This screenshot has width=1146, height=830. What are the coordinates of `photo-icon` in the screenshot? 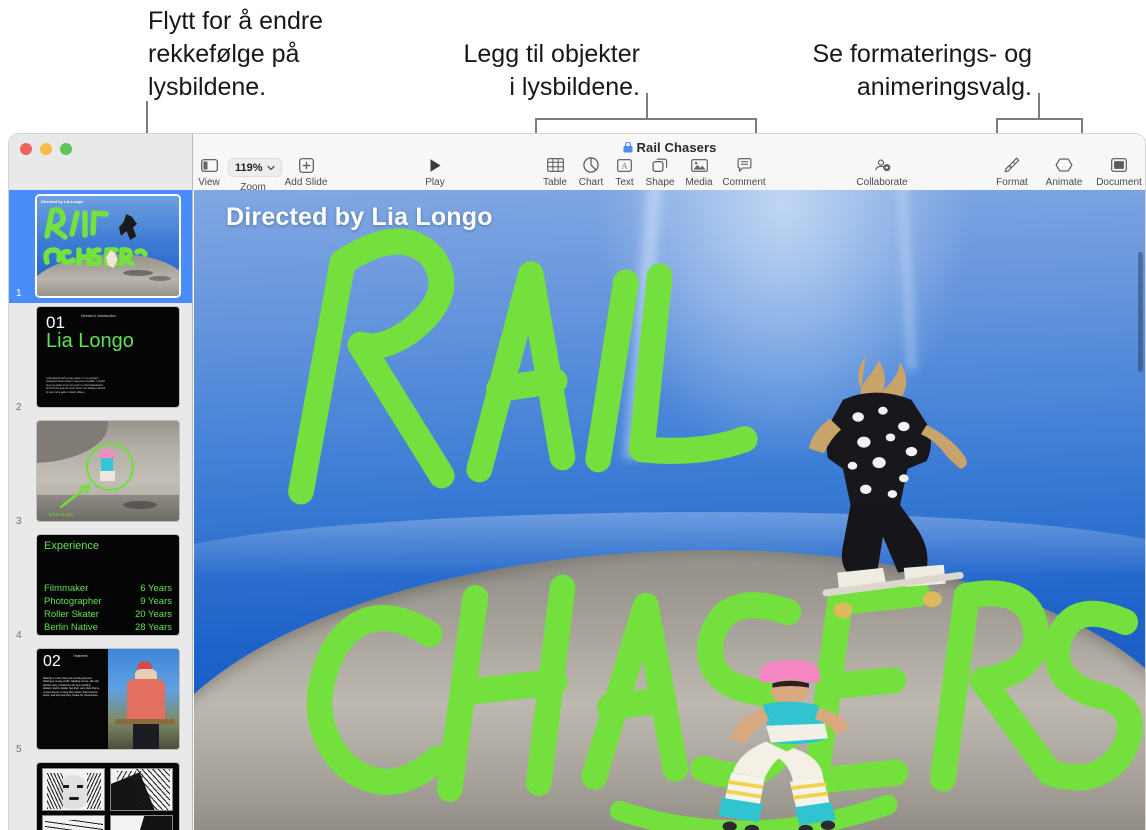 It's located at (699, 165).